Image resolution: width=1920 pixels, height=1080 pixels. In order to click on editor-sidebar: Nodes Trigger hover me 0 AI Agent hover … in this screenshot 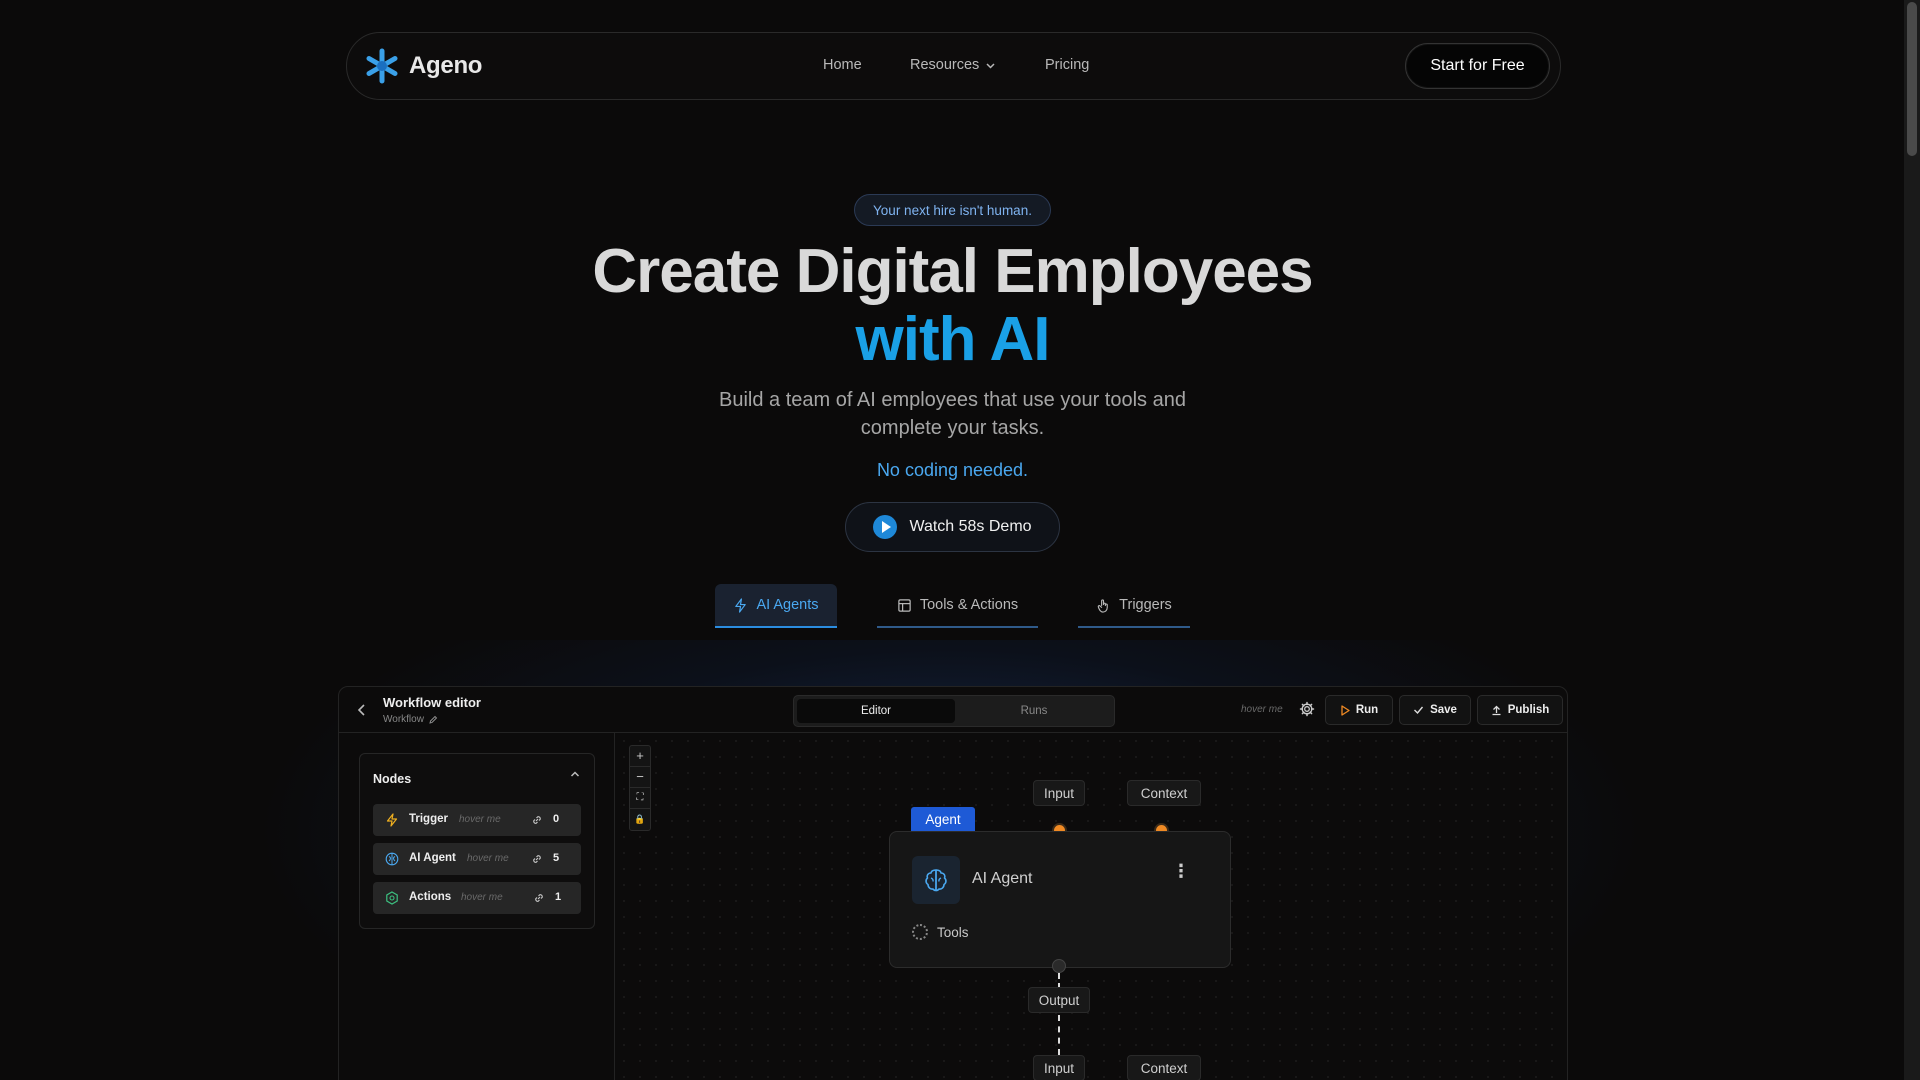, I will do `click(477, 906)`.